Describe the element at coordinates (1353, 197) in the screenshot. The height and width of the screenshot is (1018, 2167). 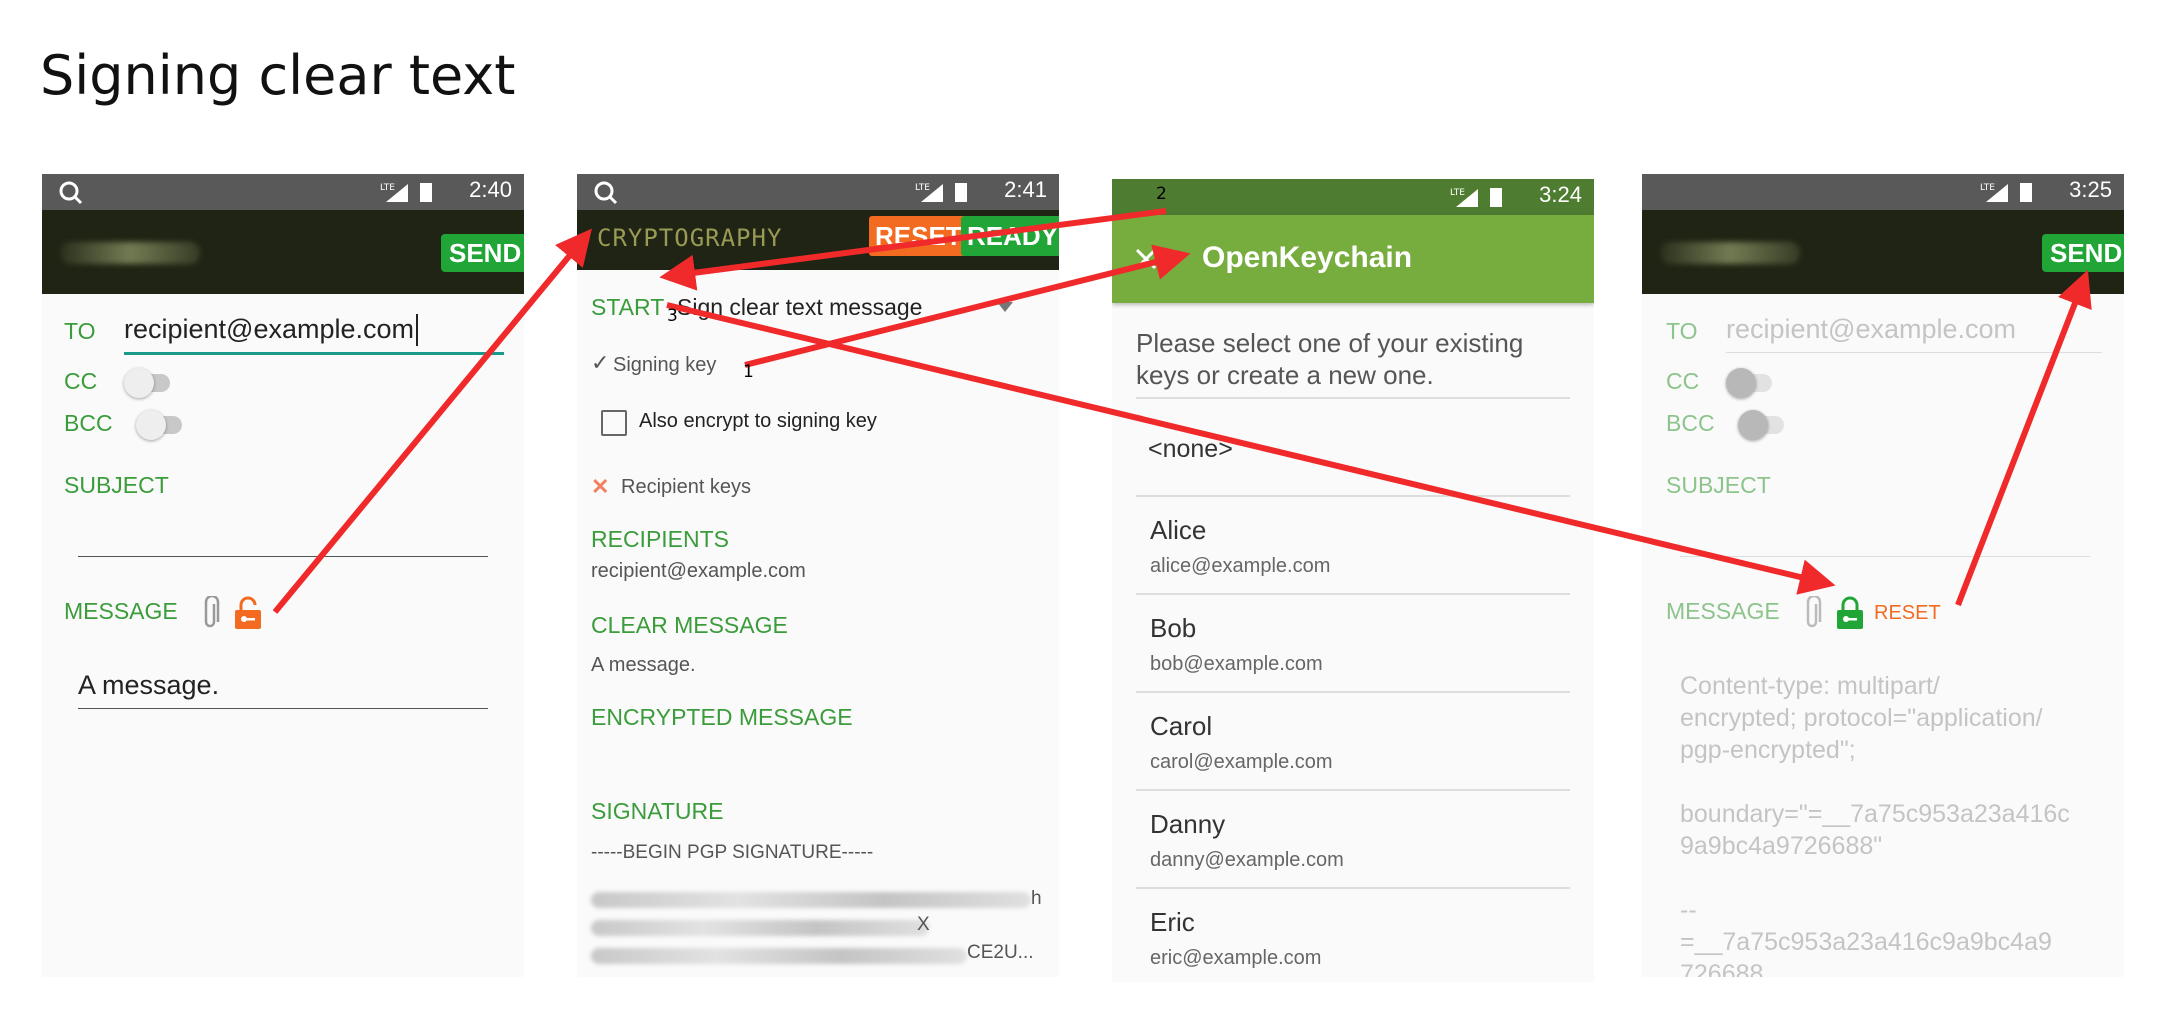
I see `status-bar: LTE 3:24` at that location.